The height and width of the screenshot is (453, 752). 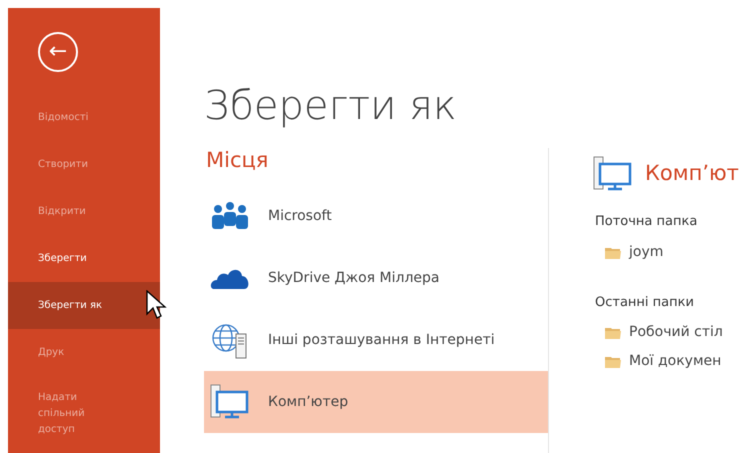 What do you see at coordinates (58, 52) in the screenshot?
I see `back-button: ←` at bounding box center [58, 52].